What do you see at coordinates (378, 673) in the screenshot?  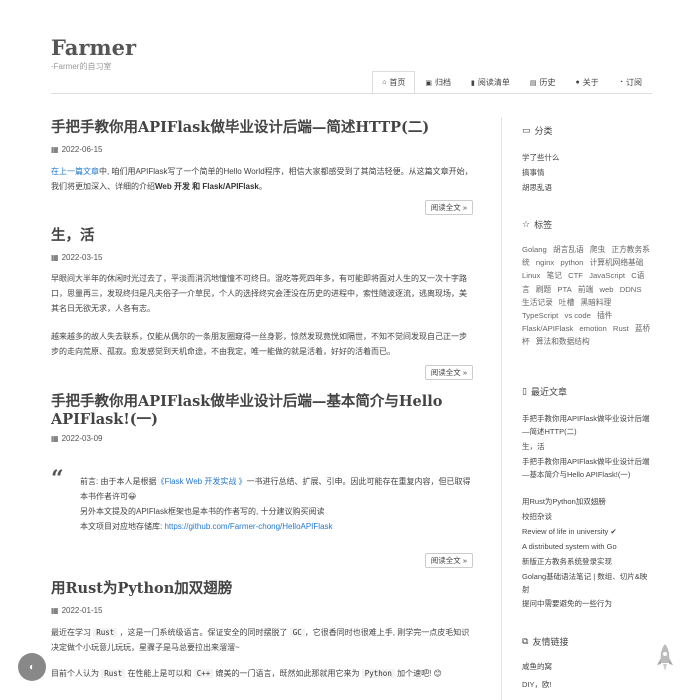 I see `inline-code: Python` at bounding box center [378, 673].